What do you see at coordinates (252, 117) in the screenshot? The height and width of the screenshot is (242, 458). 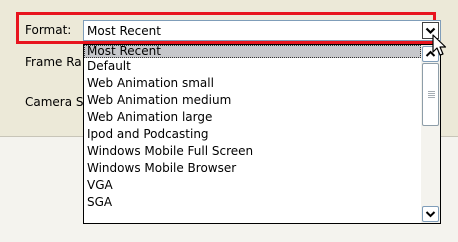 I see `dropdown-option-web-animation-large: Web Animation large` at bounding box center [252, 117].